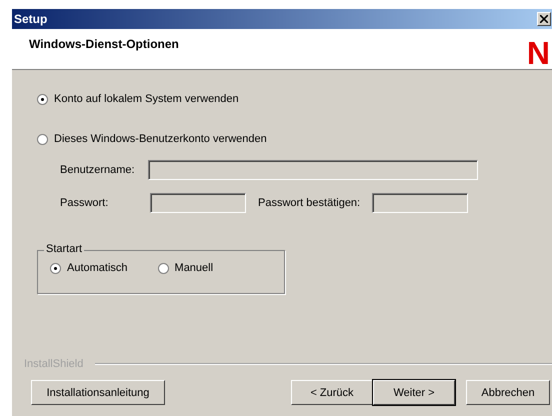  I want to click on close-button, so click(544, 19).